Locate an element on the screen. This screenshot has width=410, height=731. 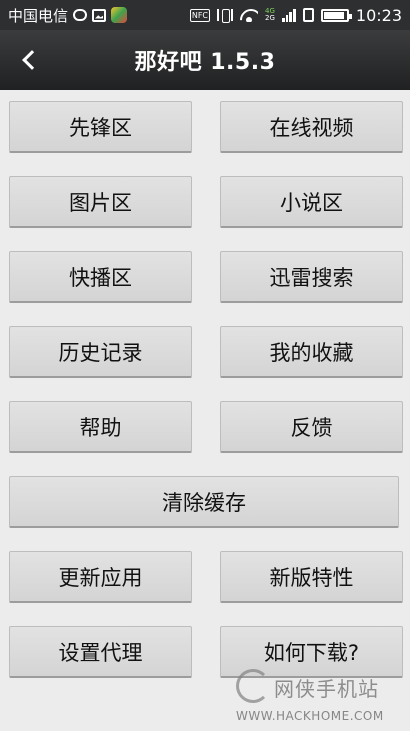
thunder-search-button: 迅雷搜索 is located at coordinates (311, 277).